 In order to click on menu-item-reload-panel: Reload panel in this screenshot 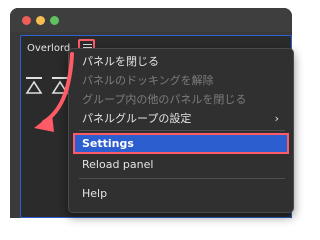, I will do `click(181, 164)`.